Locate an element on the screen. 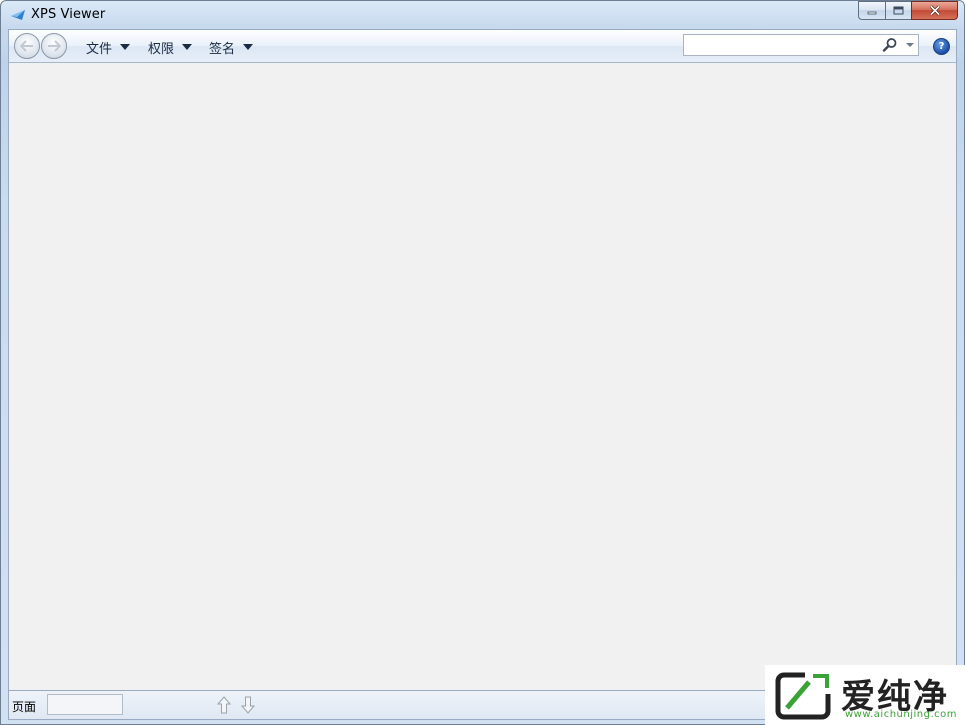 Image resolution: width=965 pixels, height=725 pixels. help-icon: ? is located at coordinates (941, 46).